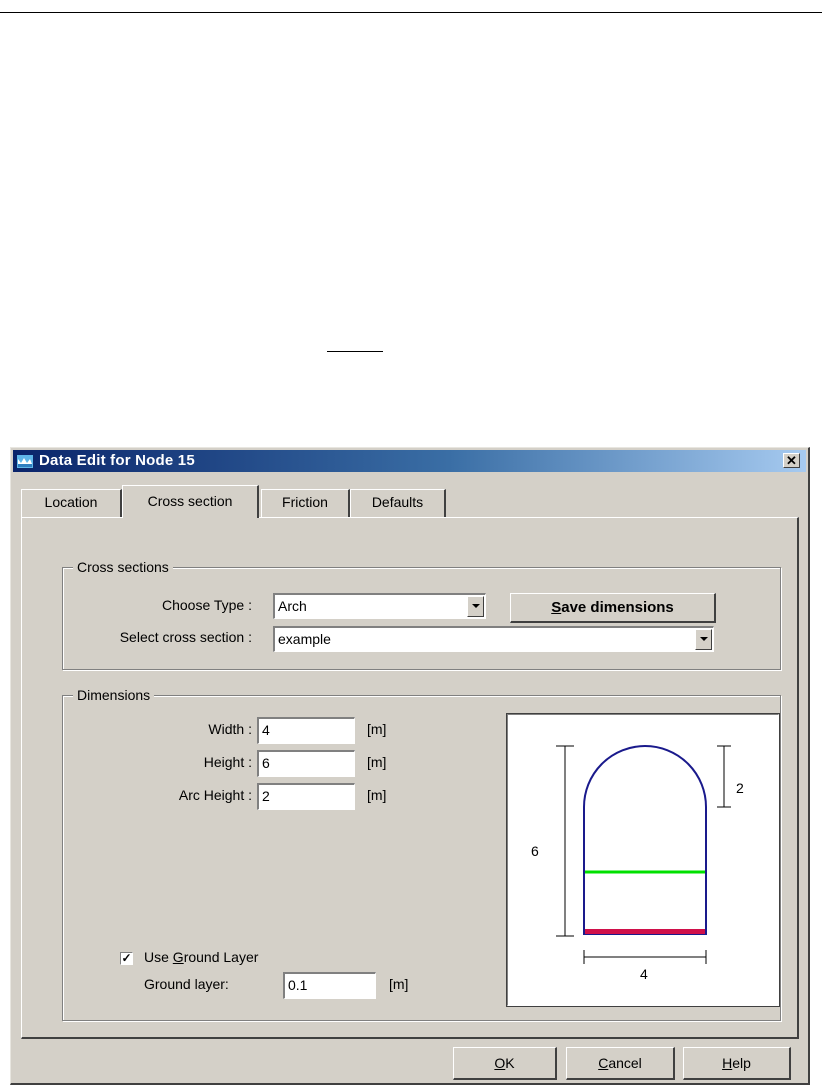 Image resolution: width=822 pixels, height=1091 pixels. Describe the element at coordinates (556, 607) in the screenshot. I see `save-accel: S` at that location.